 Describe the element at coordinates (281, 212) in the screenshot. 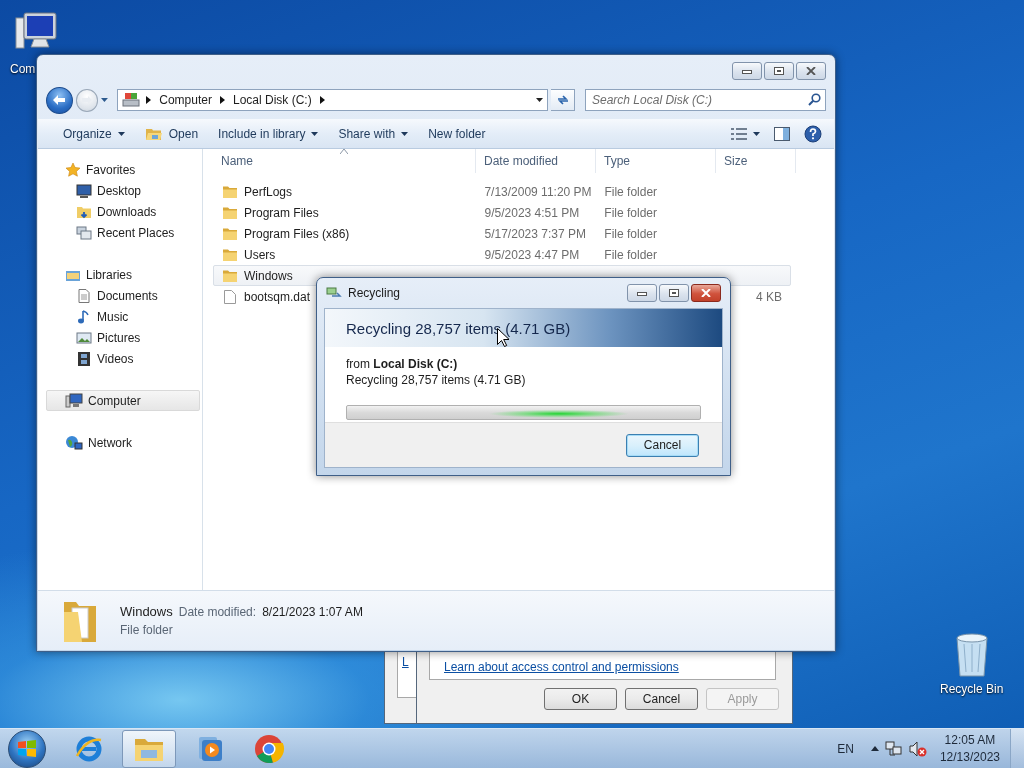

I see `file-name: Program Files` at that location.